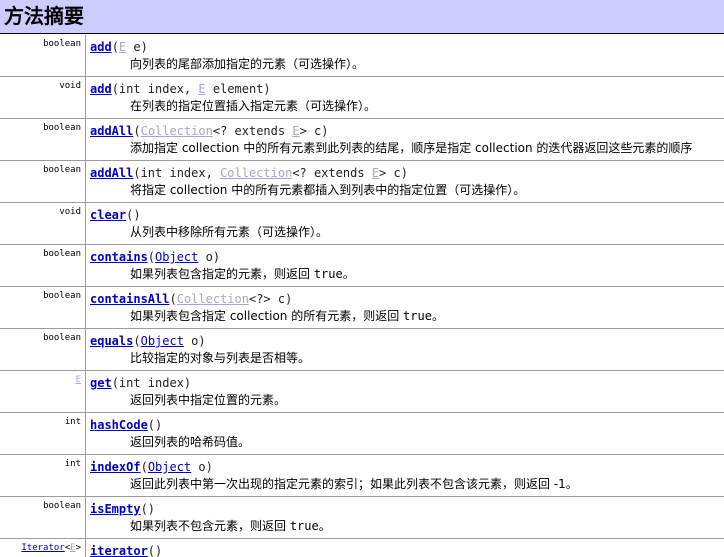  I want to click on method-description: 如果列表包含指定 collection 的所有元素，则返回 true。, so click(287, 316).